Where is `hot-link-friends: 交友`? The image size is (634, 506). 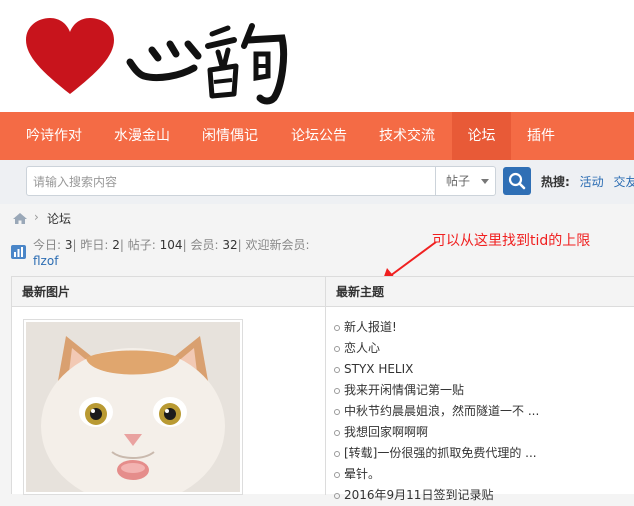 hot-link-friends: 交友 is located at coordinates (623, 182).